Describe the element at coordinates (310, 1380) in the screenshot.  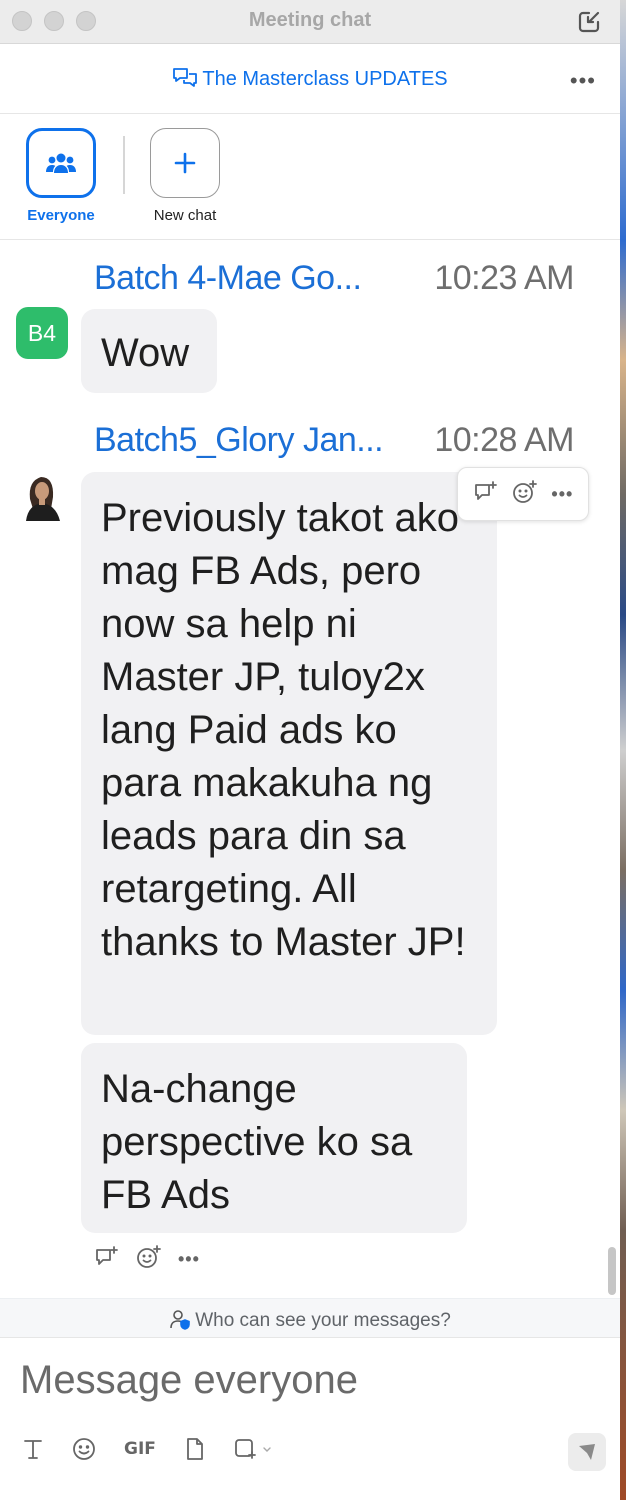
I see `message-input` at that location.